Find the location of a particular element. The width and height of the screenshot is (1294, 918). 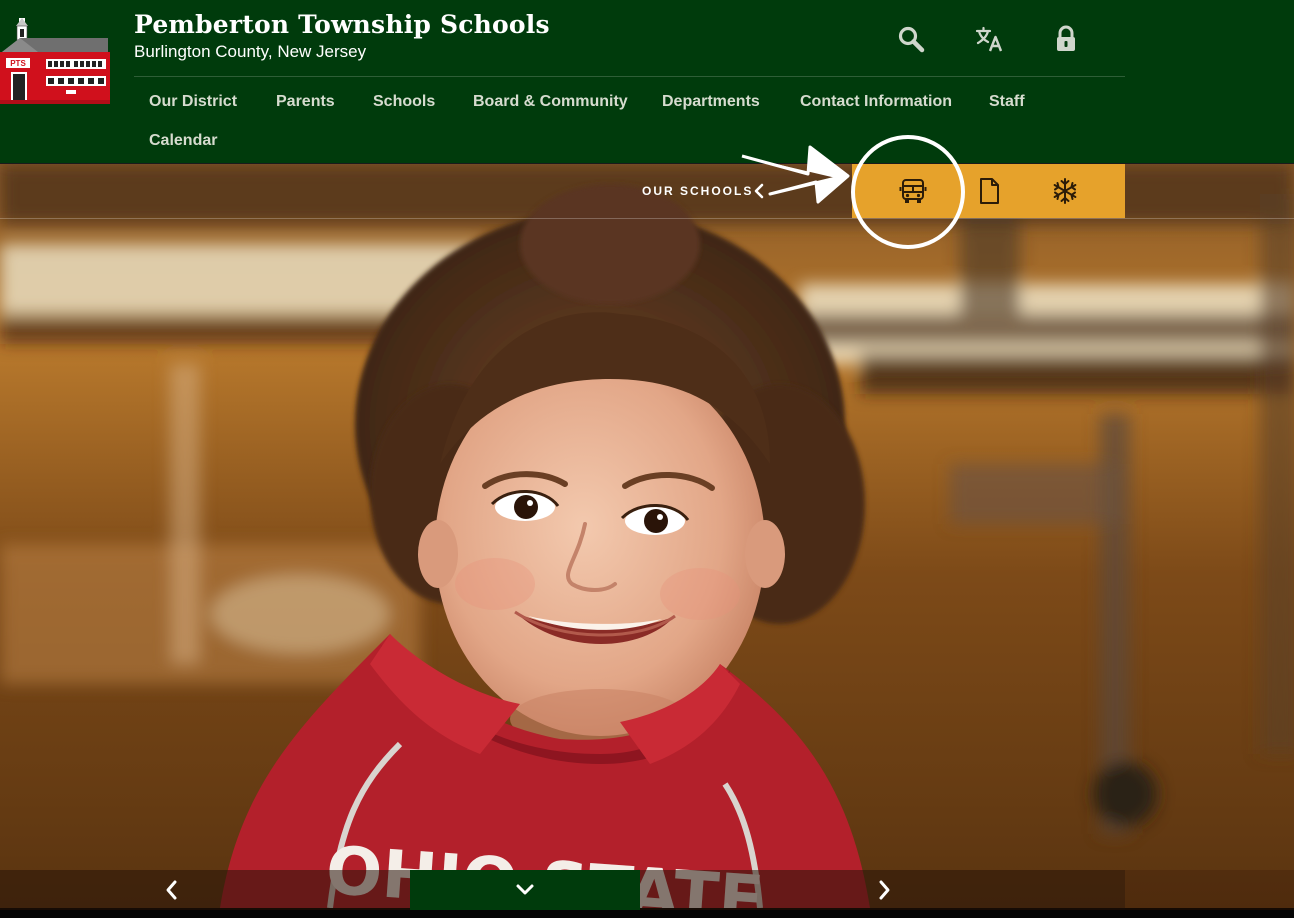

nav-item-parents: Parents is located at coordinates (305, 102).